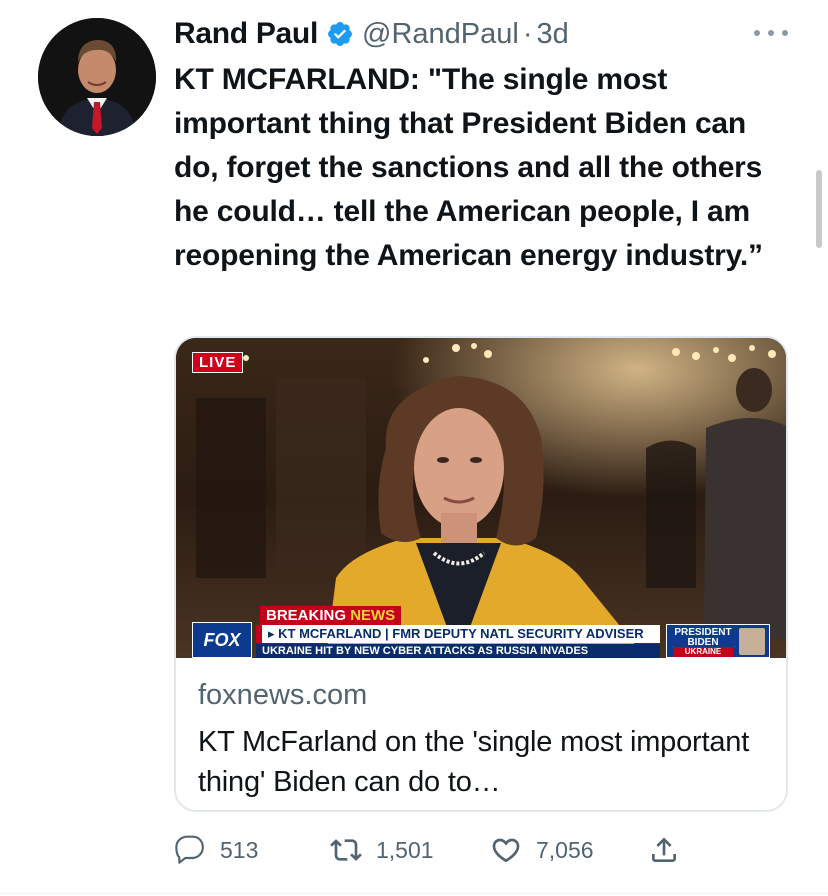 The image size is (828, 896). I want to click on reply-button: 513, so click(216, 850).